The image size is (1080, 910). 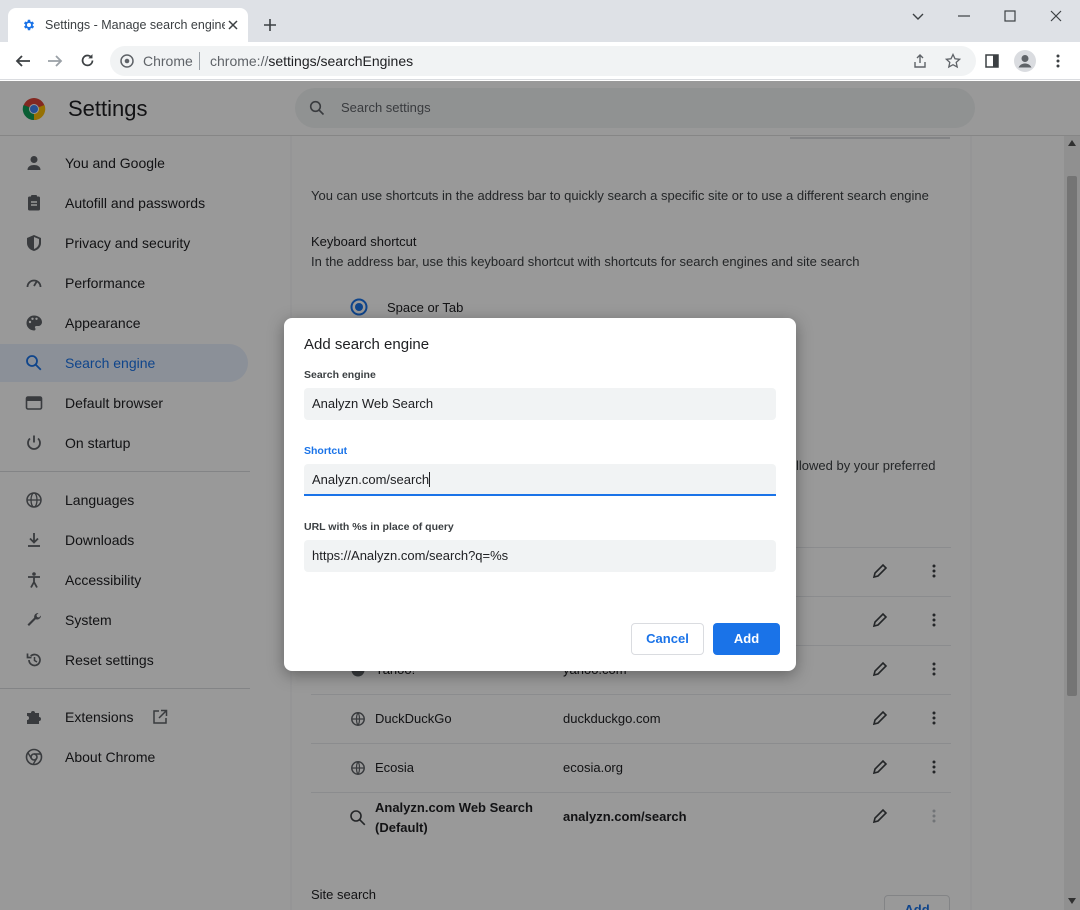 I want to click on search-engine-field: Analyzn Web Search, so click(x=540, y=404).